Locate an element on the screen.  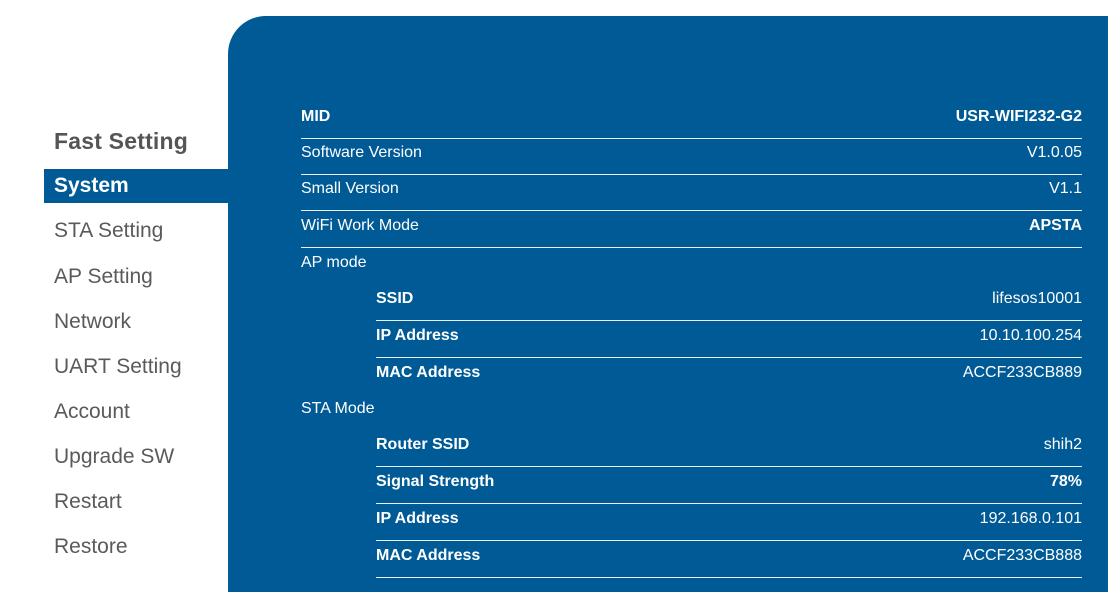
sta-mode-heading: STA Mode is located at coordinates (338, 408).